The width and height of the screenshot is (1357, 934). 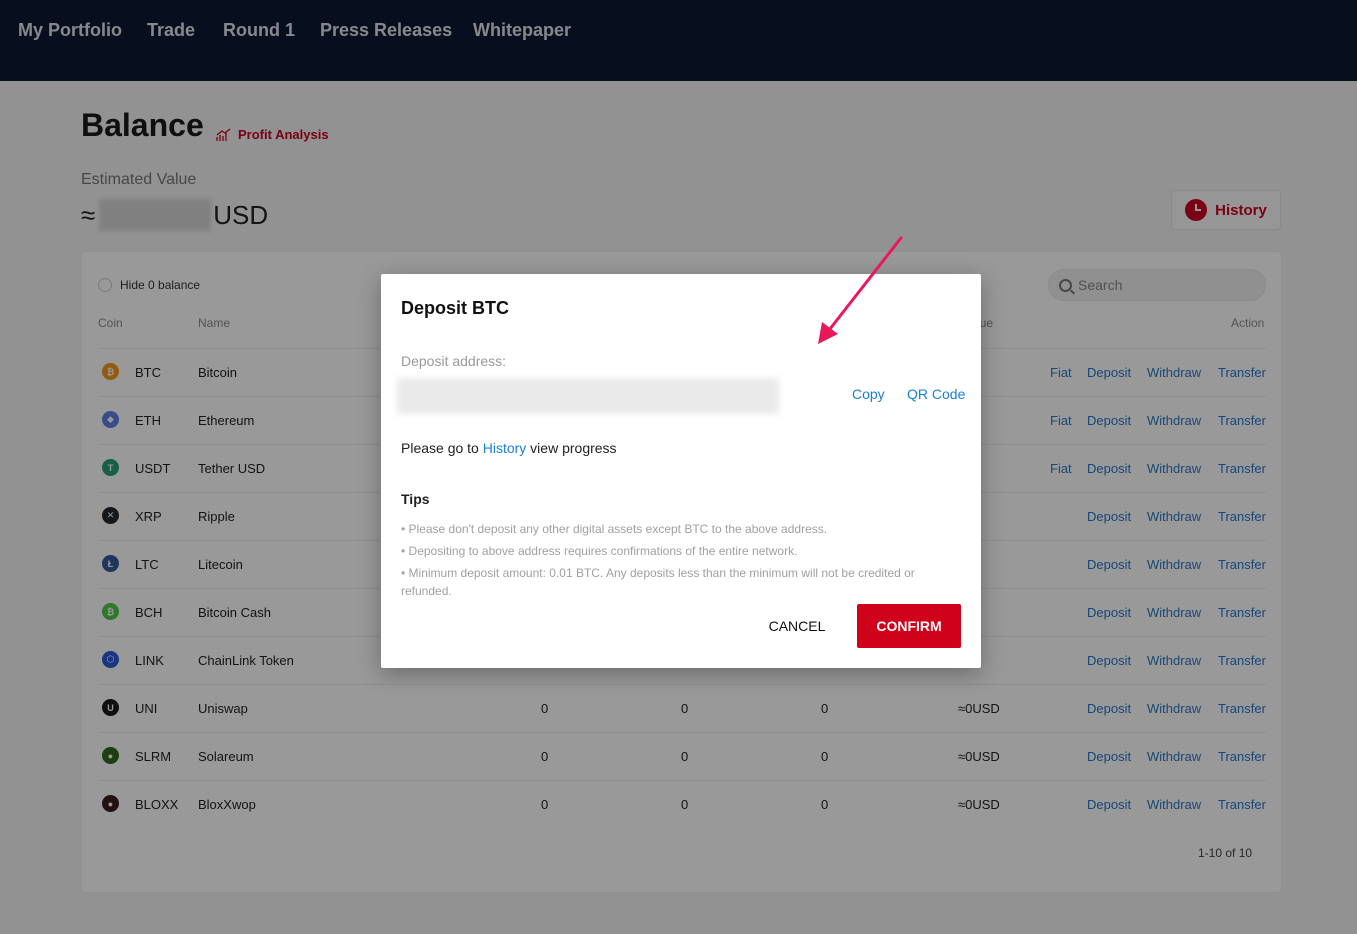 What do you see at coordinates (868, 394) in the screenshot?
I see `copy-address-link: Copy` at bounding box center [868, 394].